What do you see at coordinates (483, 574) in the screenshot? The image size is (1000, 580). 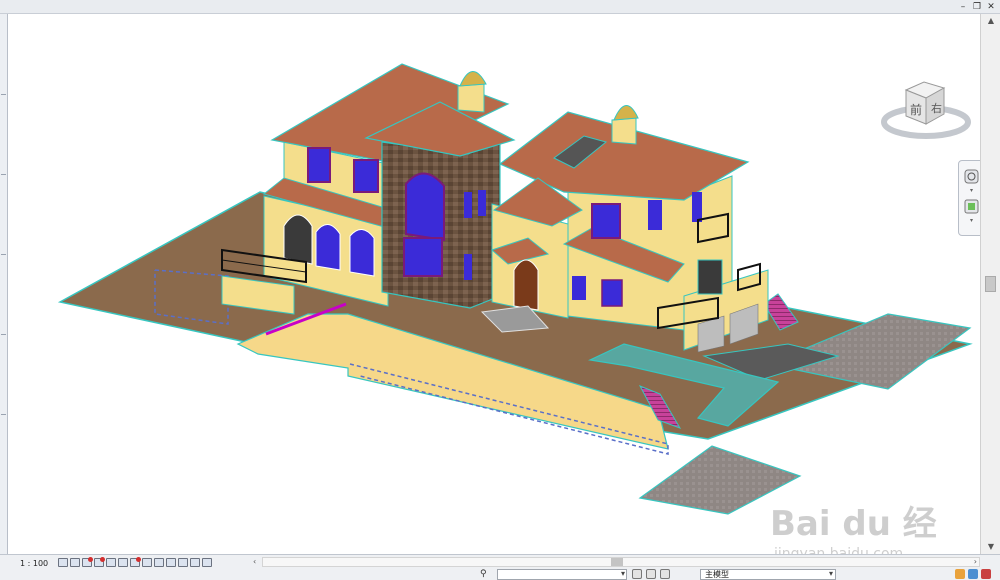 I see `filter-icon: ⚲` at bounding box center [483, 574].